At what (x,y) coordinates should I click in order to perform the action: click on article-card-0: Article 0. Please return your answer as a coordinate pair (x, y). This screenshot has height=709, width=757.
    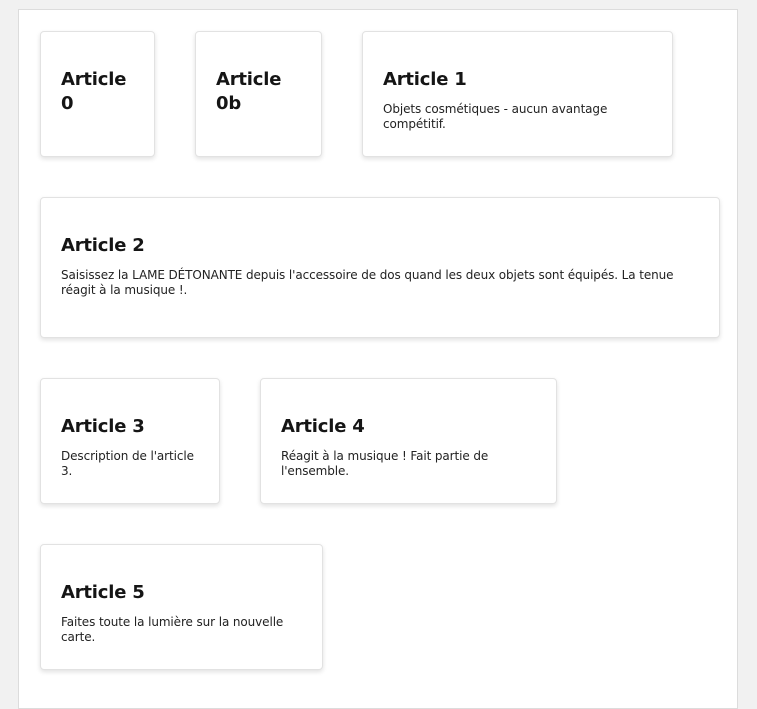
    Looking at the image, I should click on (97, 94).